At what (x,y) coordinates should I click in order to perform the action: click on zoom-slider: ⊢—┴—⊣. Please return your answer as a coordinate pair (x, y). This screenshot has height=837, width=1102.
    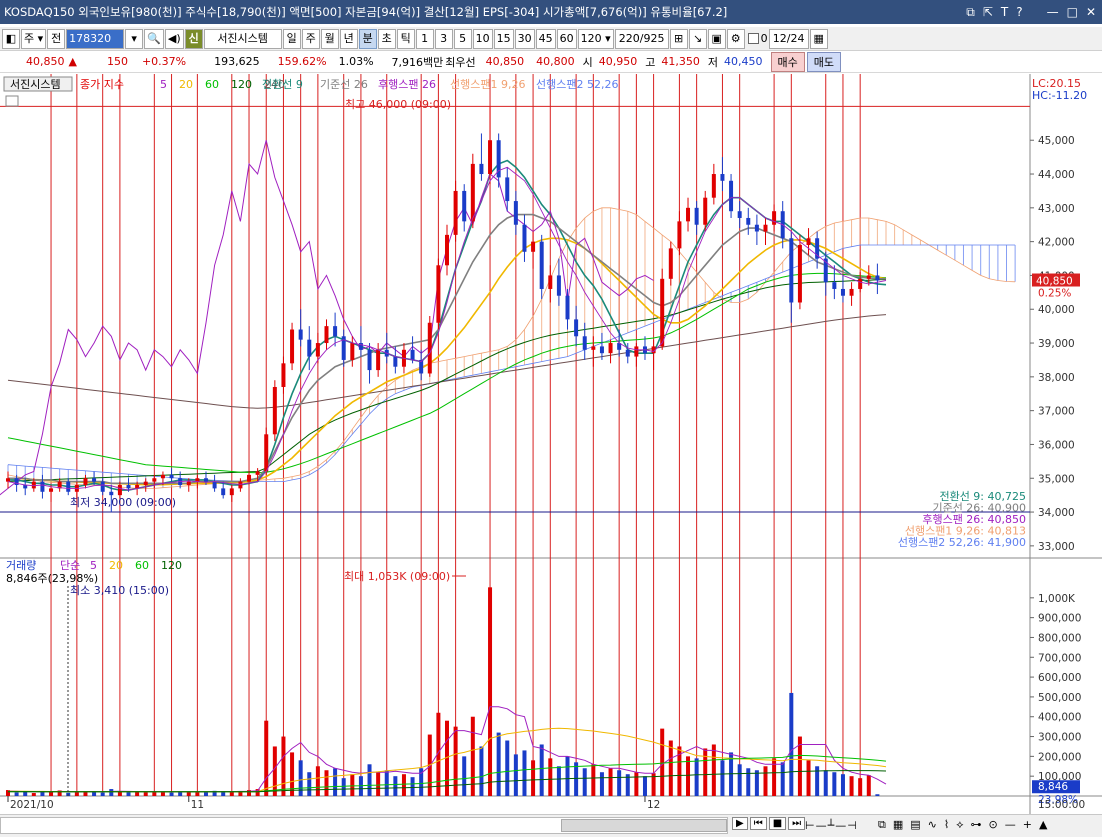
    Looking at the image, I should click on (831, 825).